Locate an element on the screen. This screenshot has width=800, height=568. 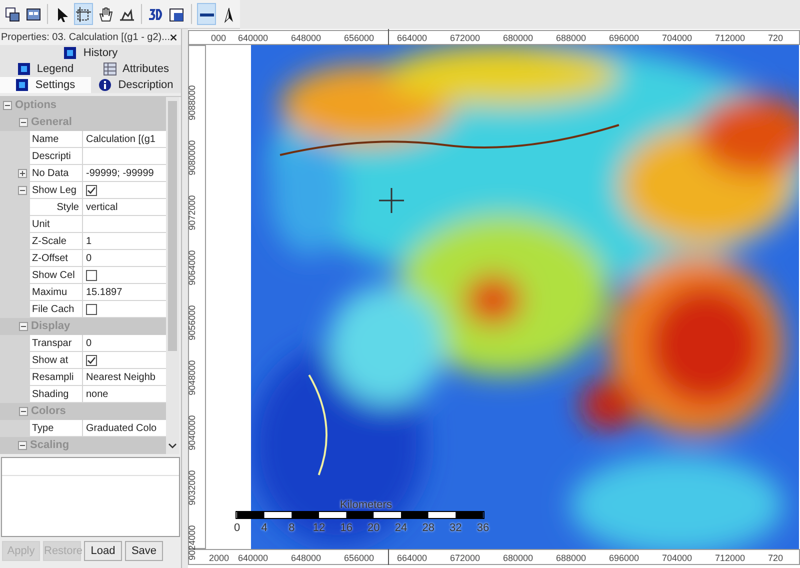
property-label: Show Cel is located at coordinates (56, 275).